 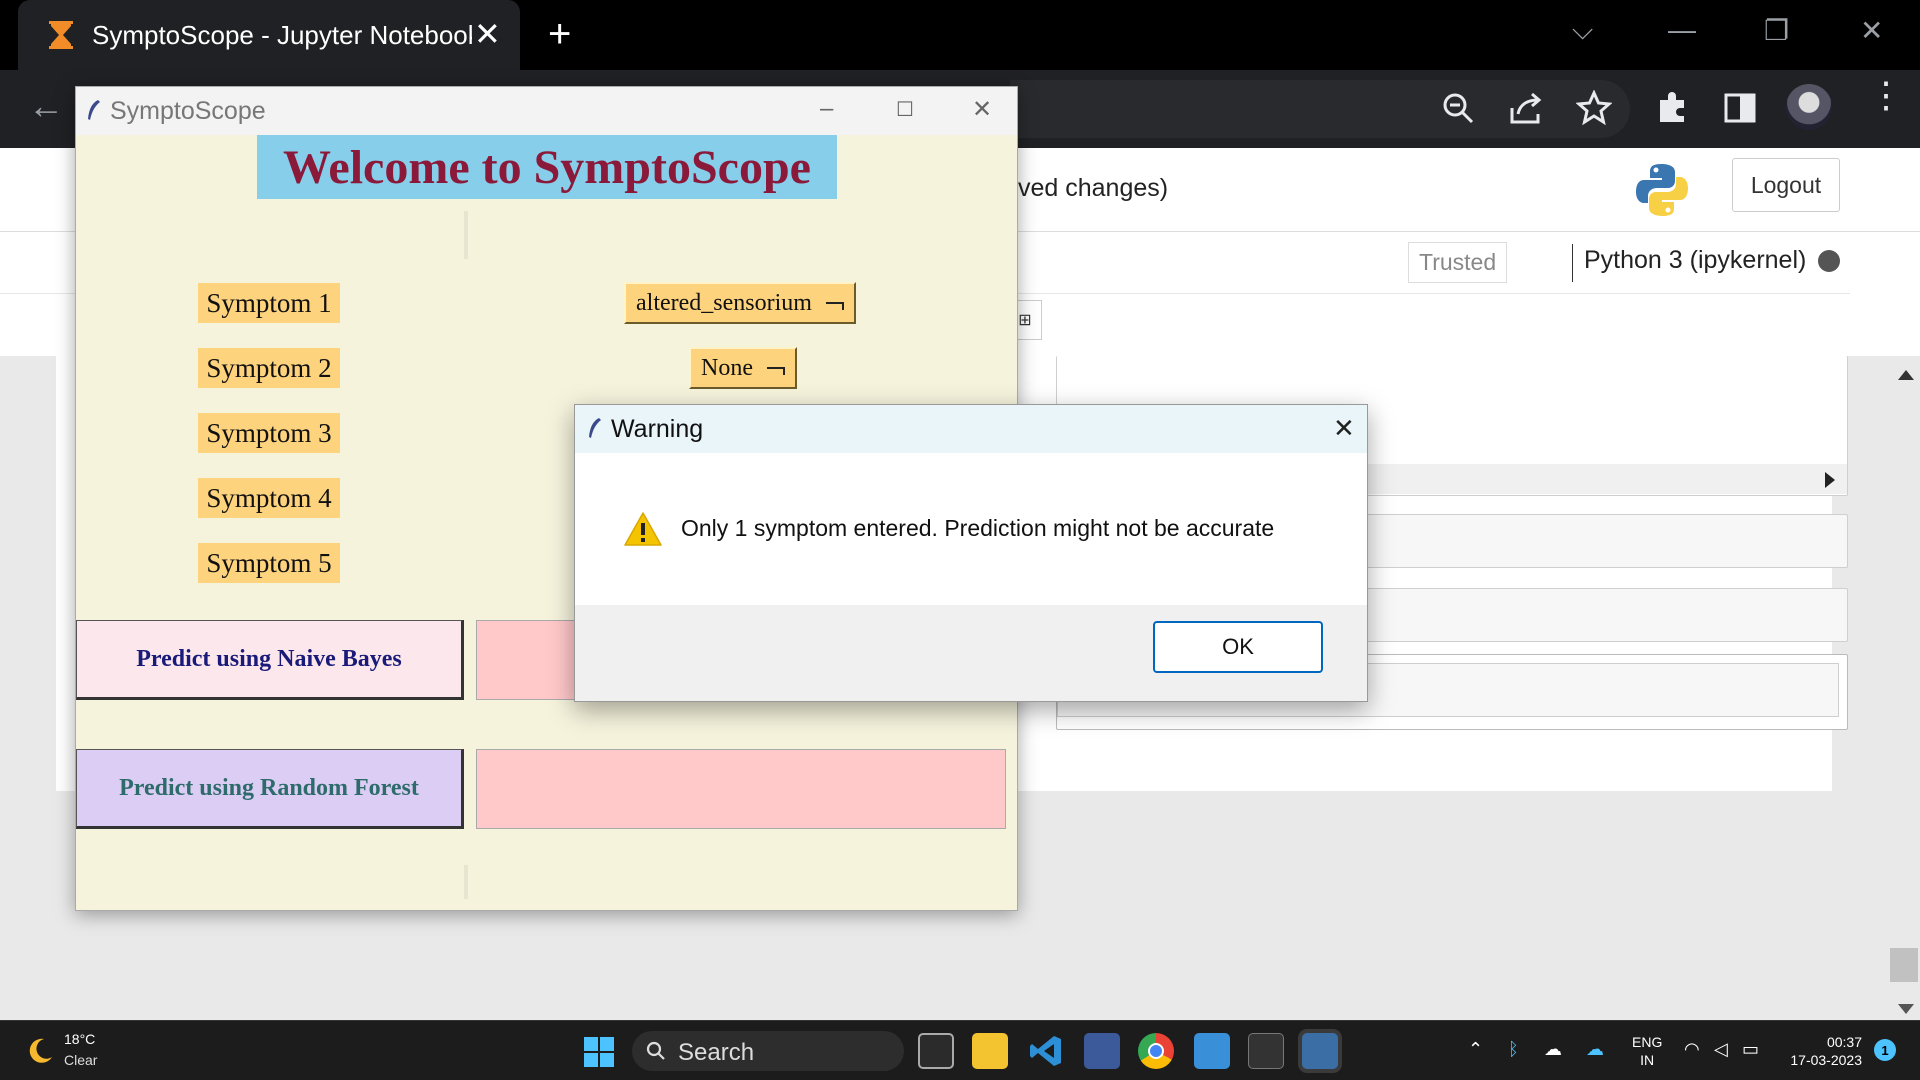 I want to click on file-explorer-icon, so click(x=990, y=1051).